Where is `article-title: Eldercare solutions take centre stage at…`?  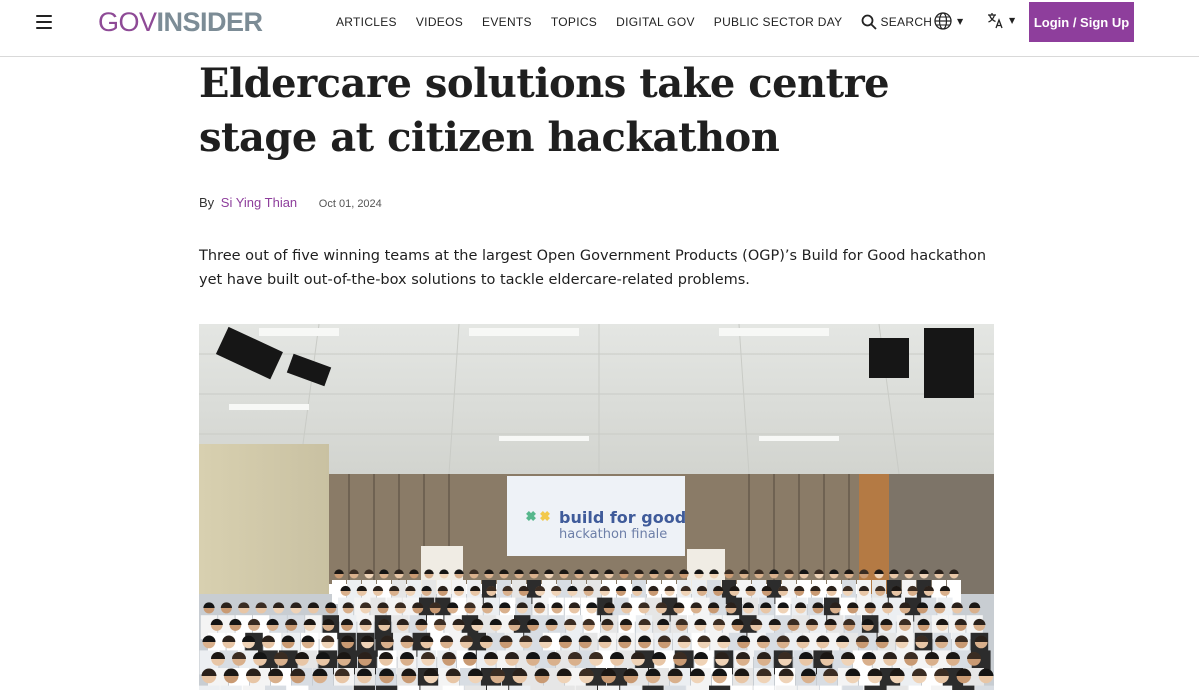 article-title: Eldercare solutions take centre stage at… is located at coordinates (544, 110).